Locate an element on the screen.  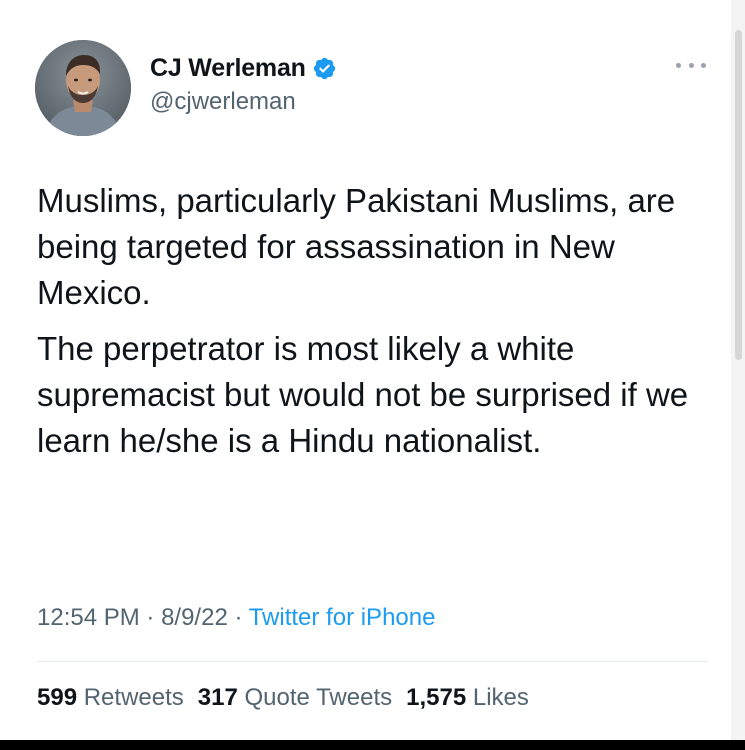
avatar is located at coordinates (83, 88).